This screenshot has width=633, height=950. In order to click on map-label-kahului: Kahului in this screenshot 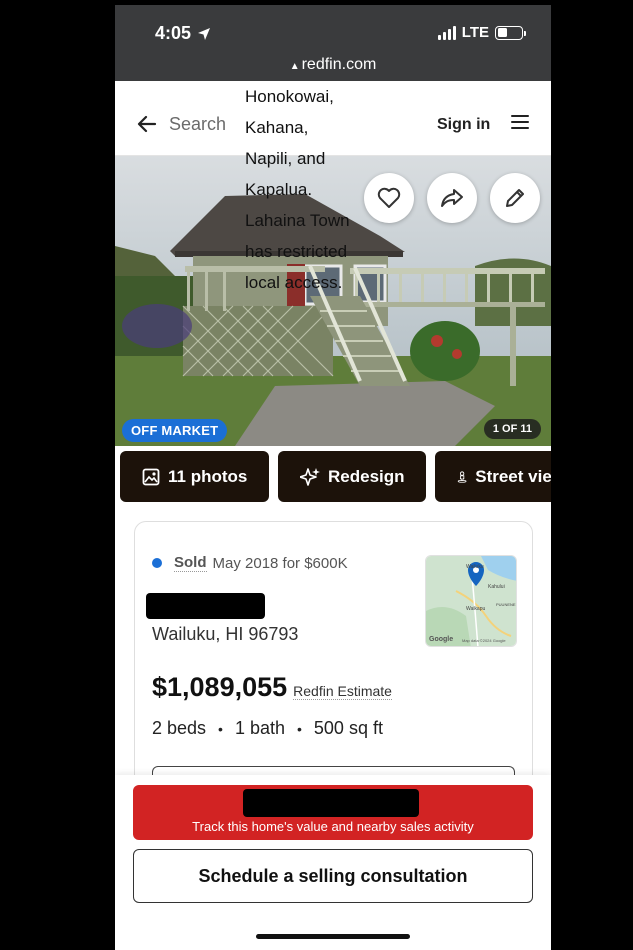, I will do `click(496, 587)`.